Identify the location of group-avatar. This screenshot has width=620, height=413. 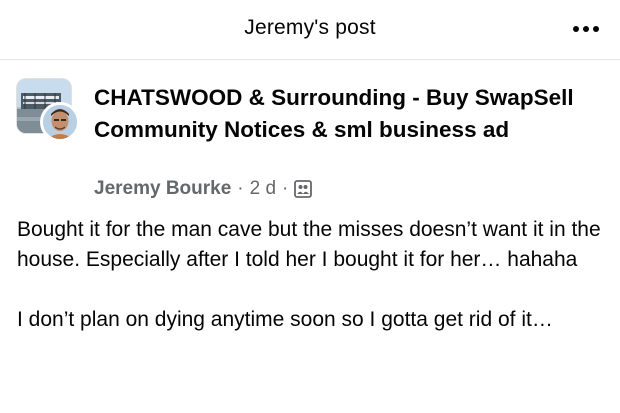
(48, 110).